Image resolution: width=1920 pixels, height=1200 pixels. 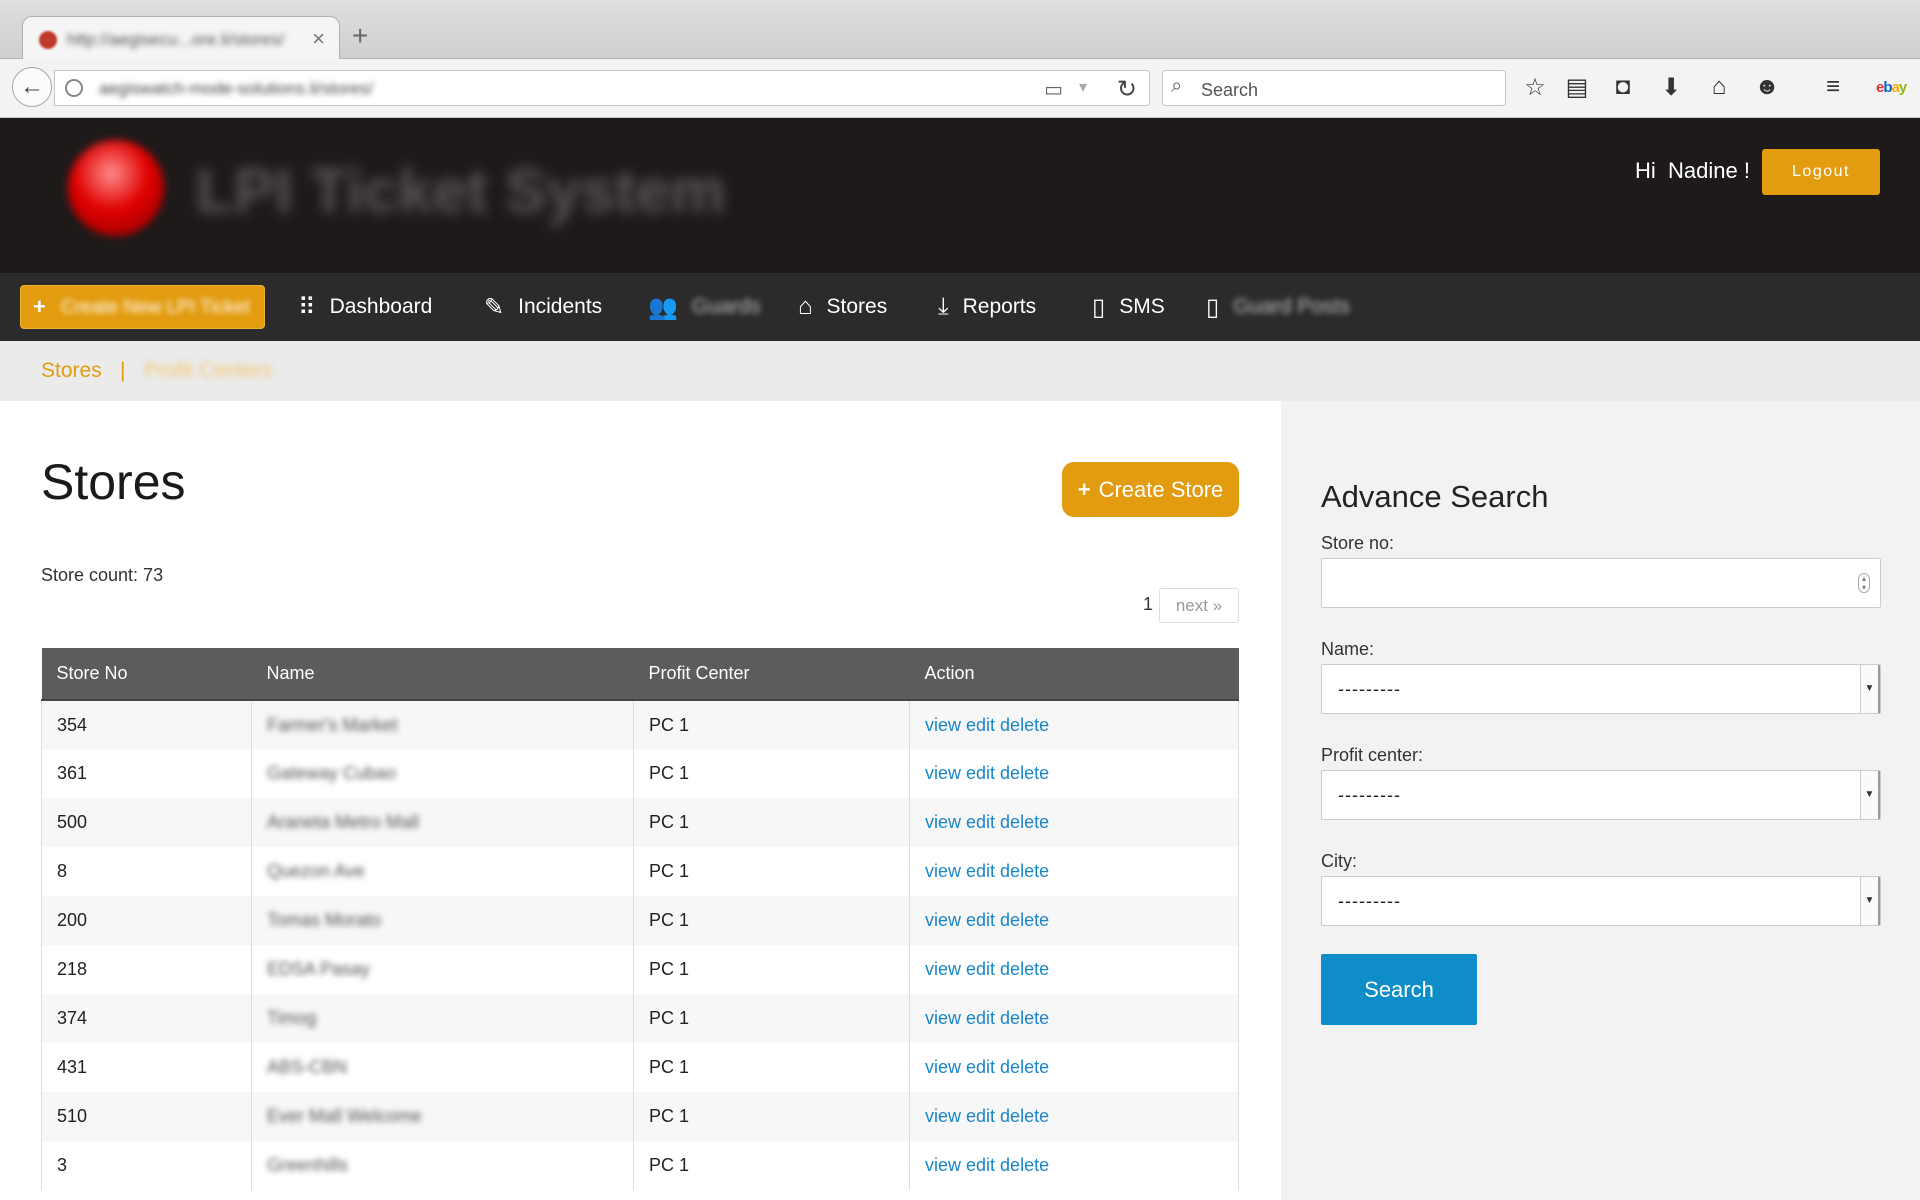 What do you see at coordinates (543, 307) in the screenshot?
I see `menu-item-incidents: ✎ Incidents` at bounding box center [543, 307].